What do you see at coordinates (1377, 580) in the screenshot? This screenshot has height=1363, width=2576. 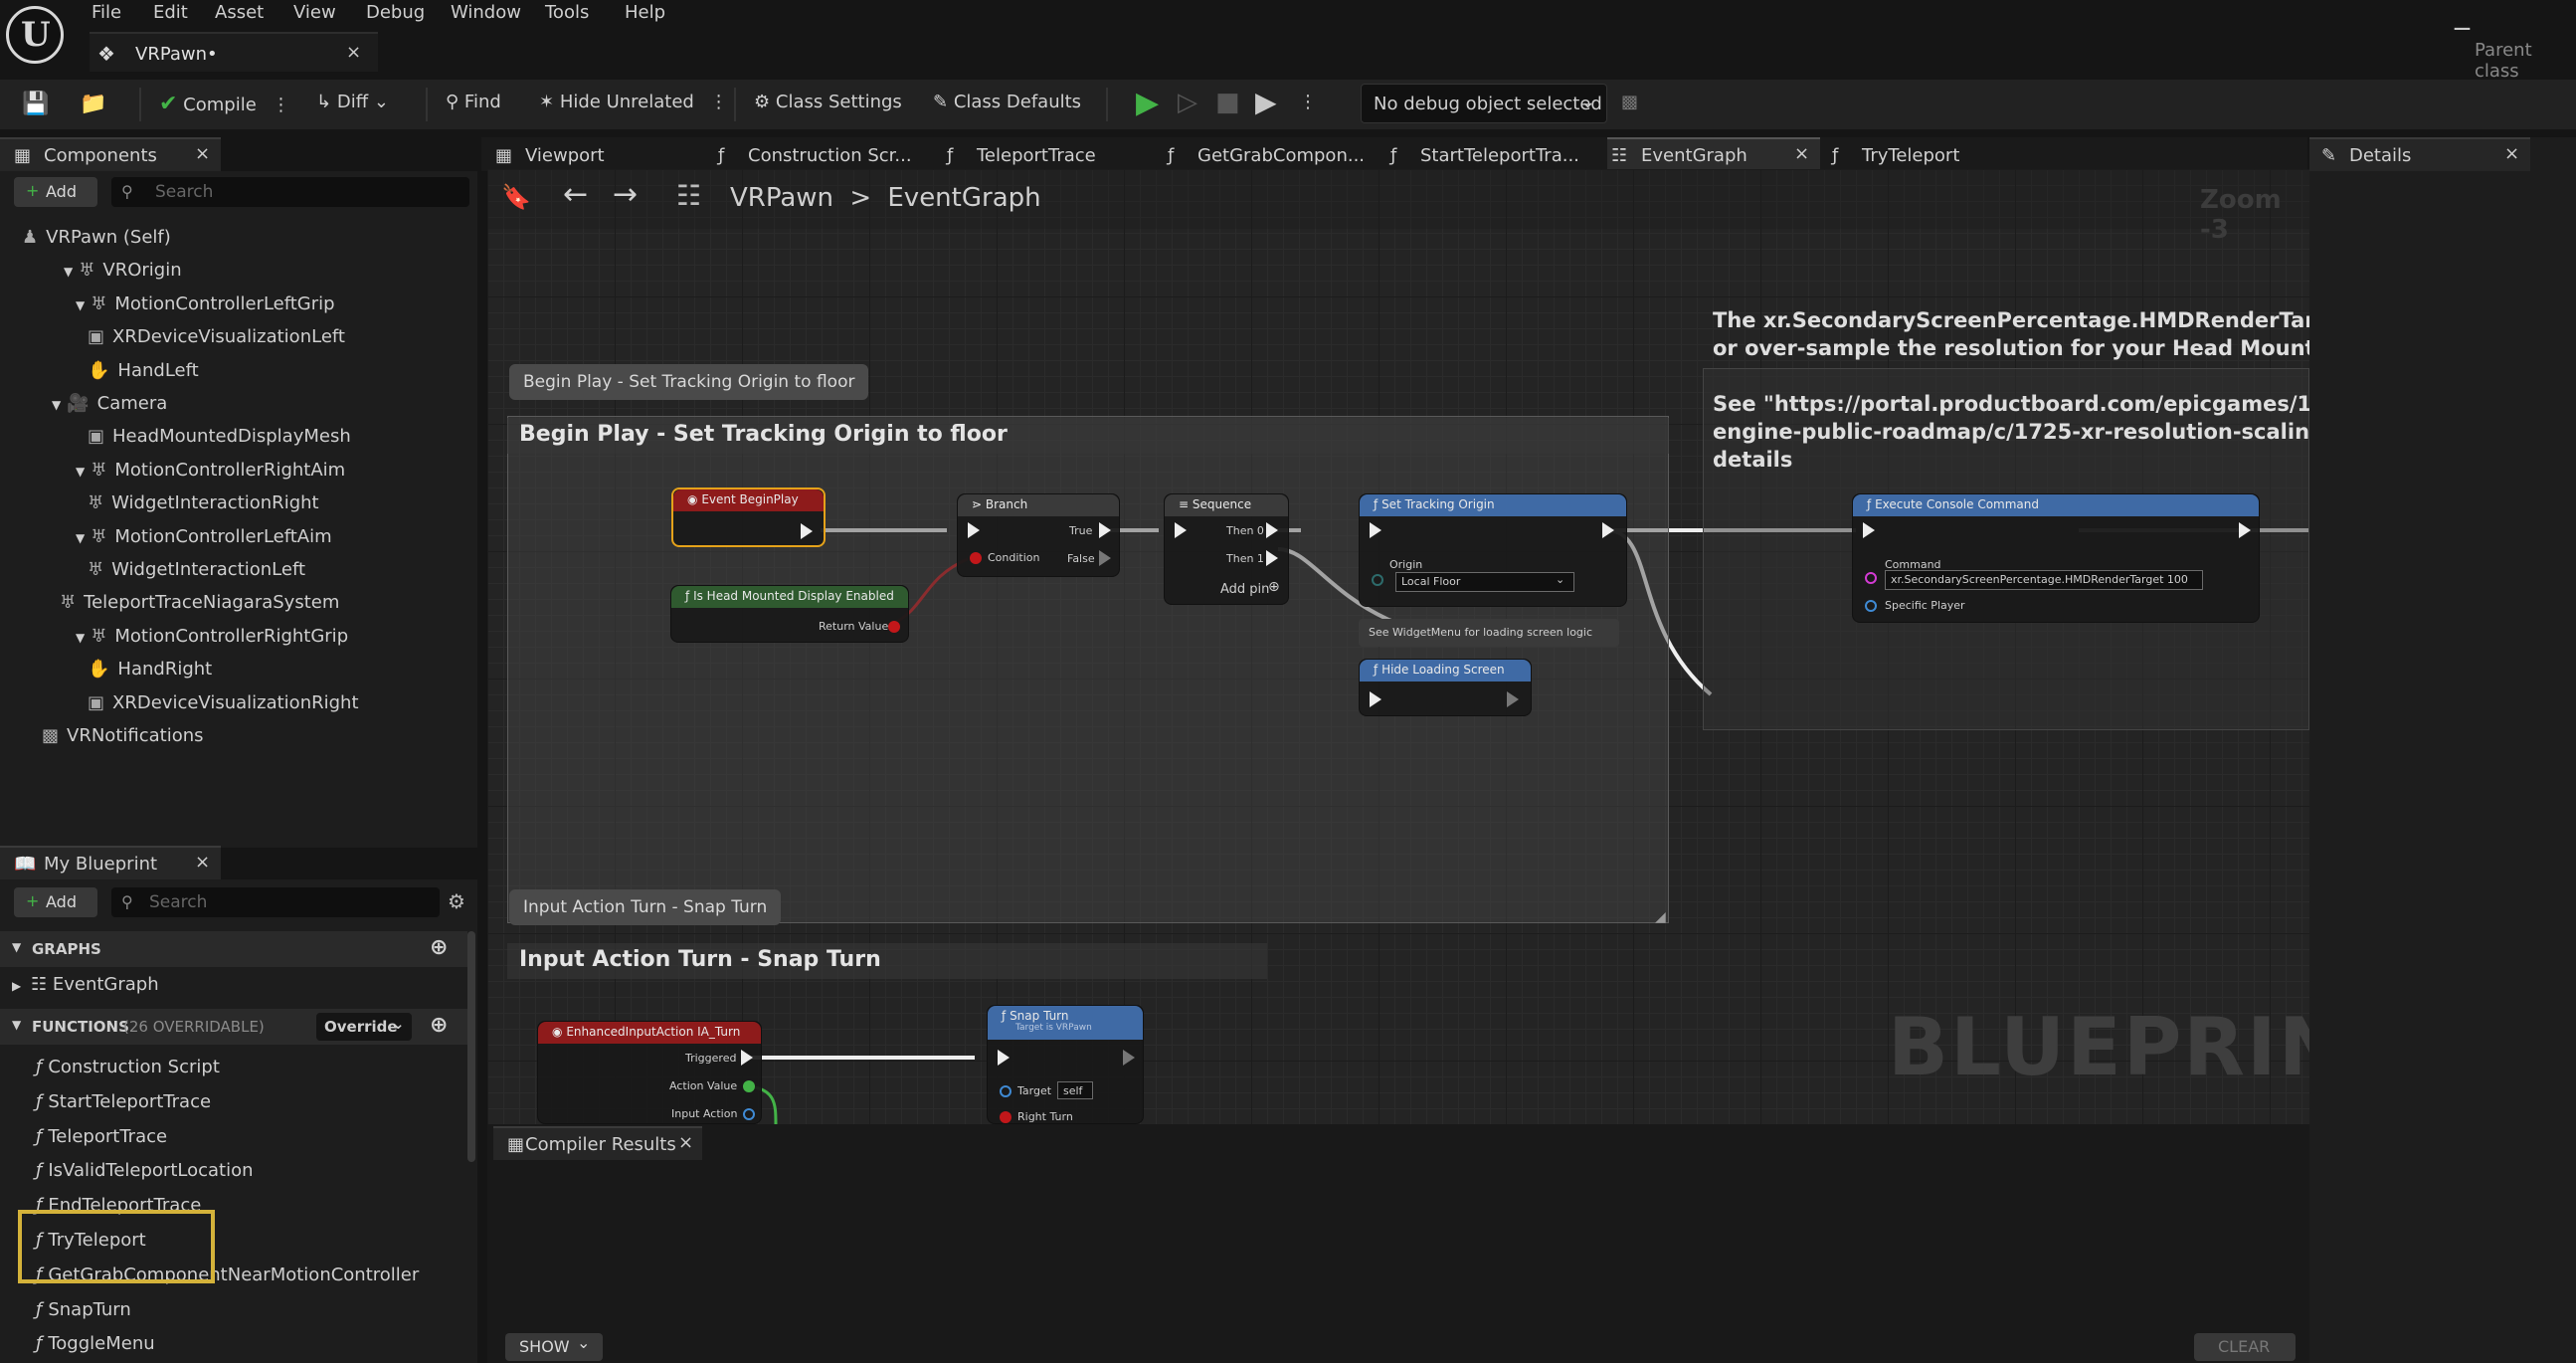 I see `origin-pin` at bounding box center [1377, 580].